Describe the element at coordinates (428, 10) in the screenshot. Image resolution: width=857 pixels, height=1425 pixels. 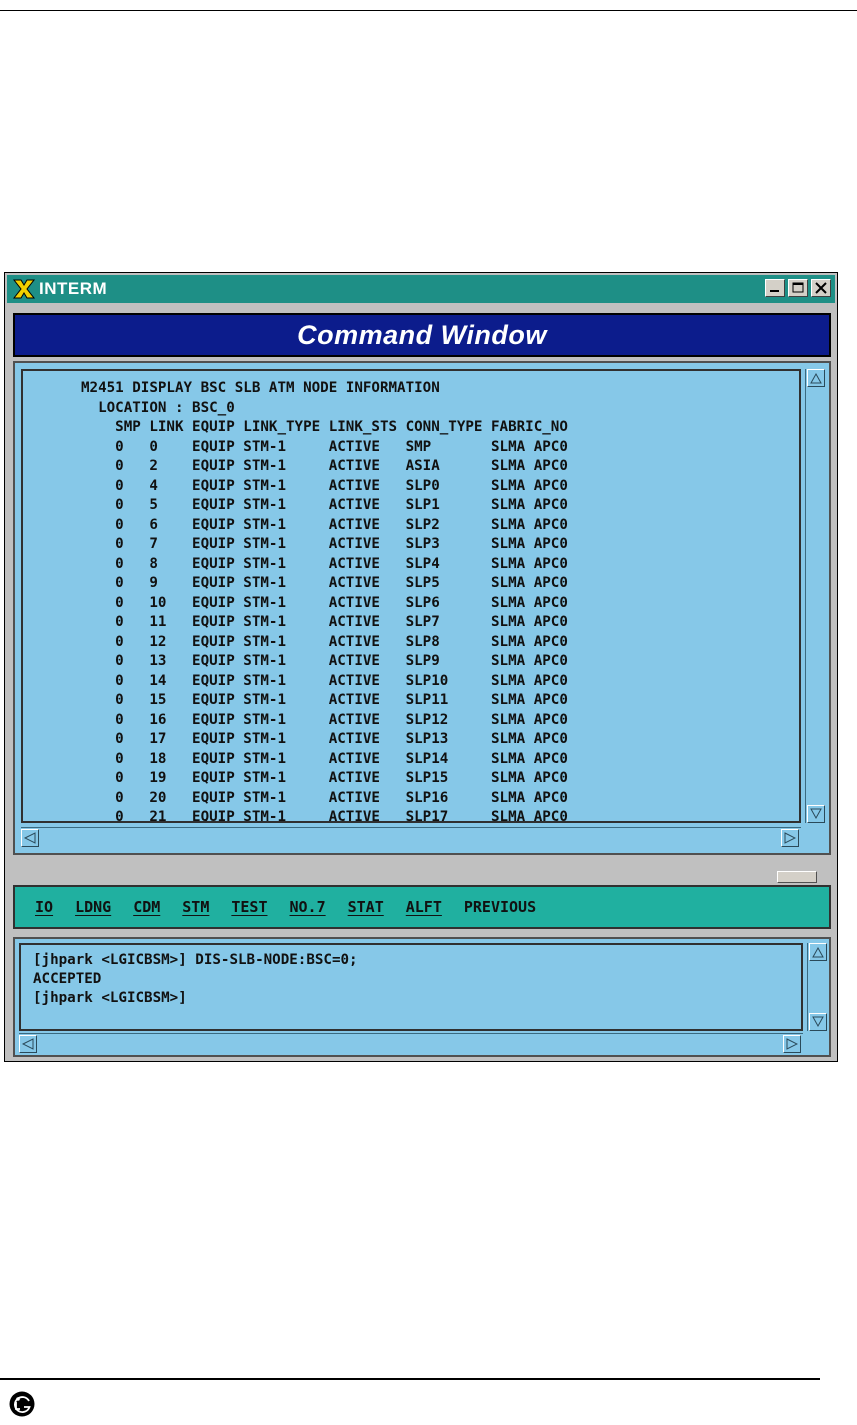
I see `page-top-rule` at that location.